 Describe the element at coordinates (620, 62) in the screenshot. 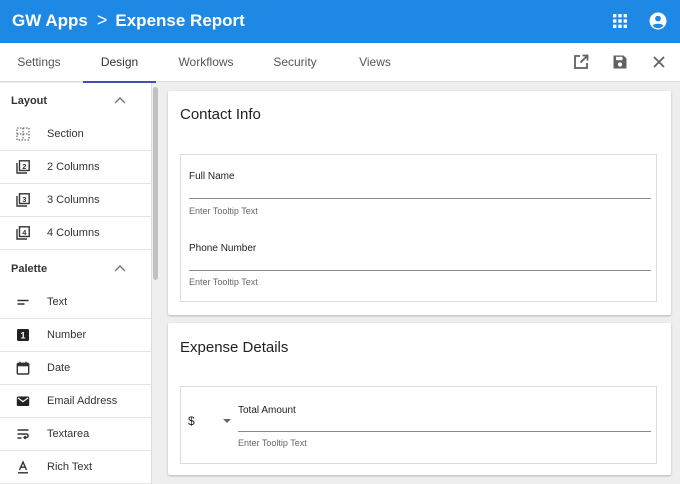

I see `save-icon` at that location.